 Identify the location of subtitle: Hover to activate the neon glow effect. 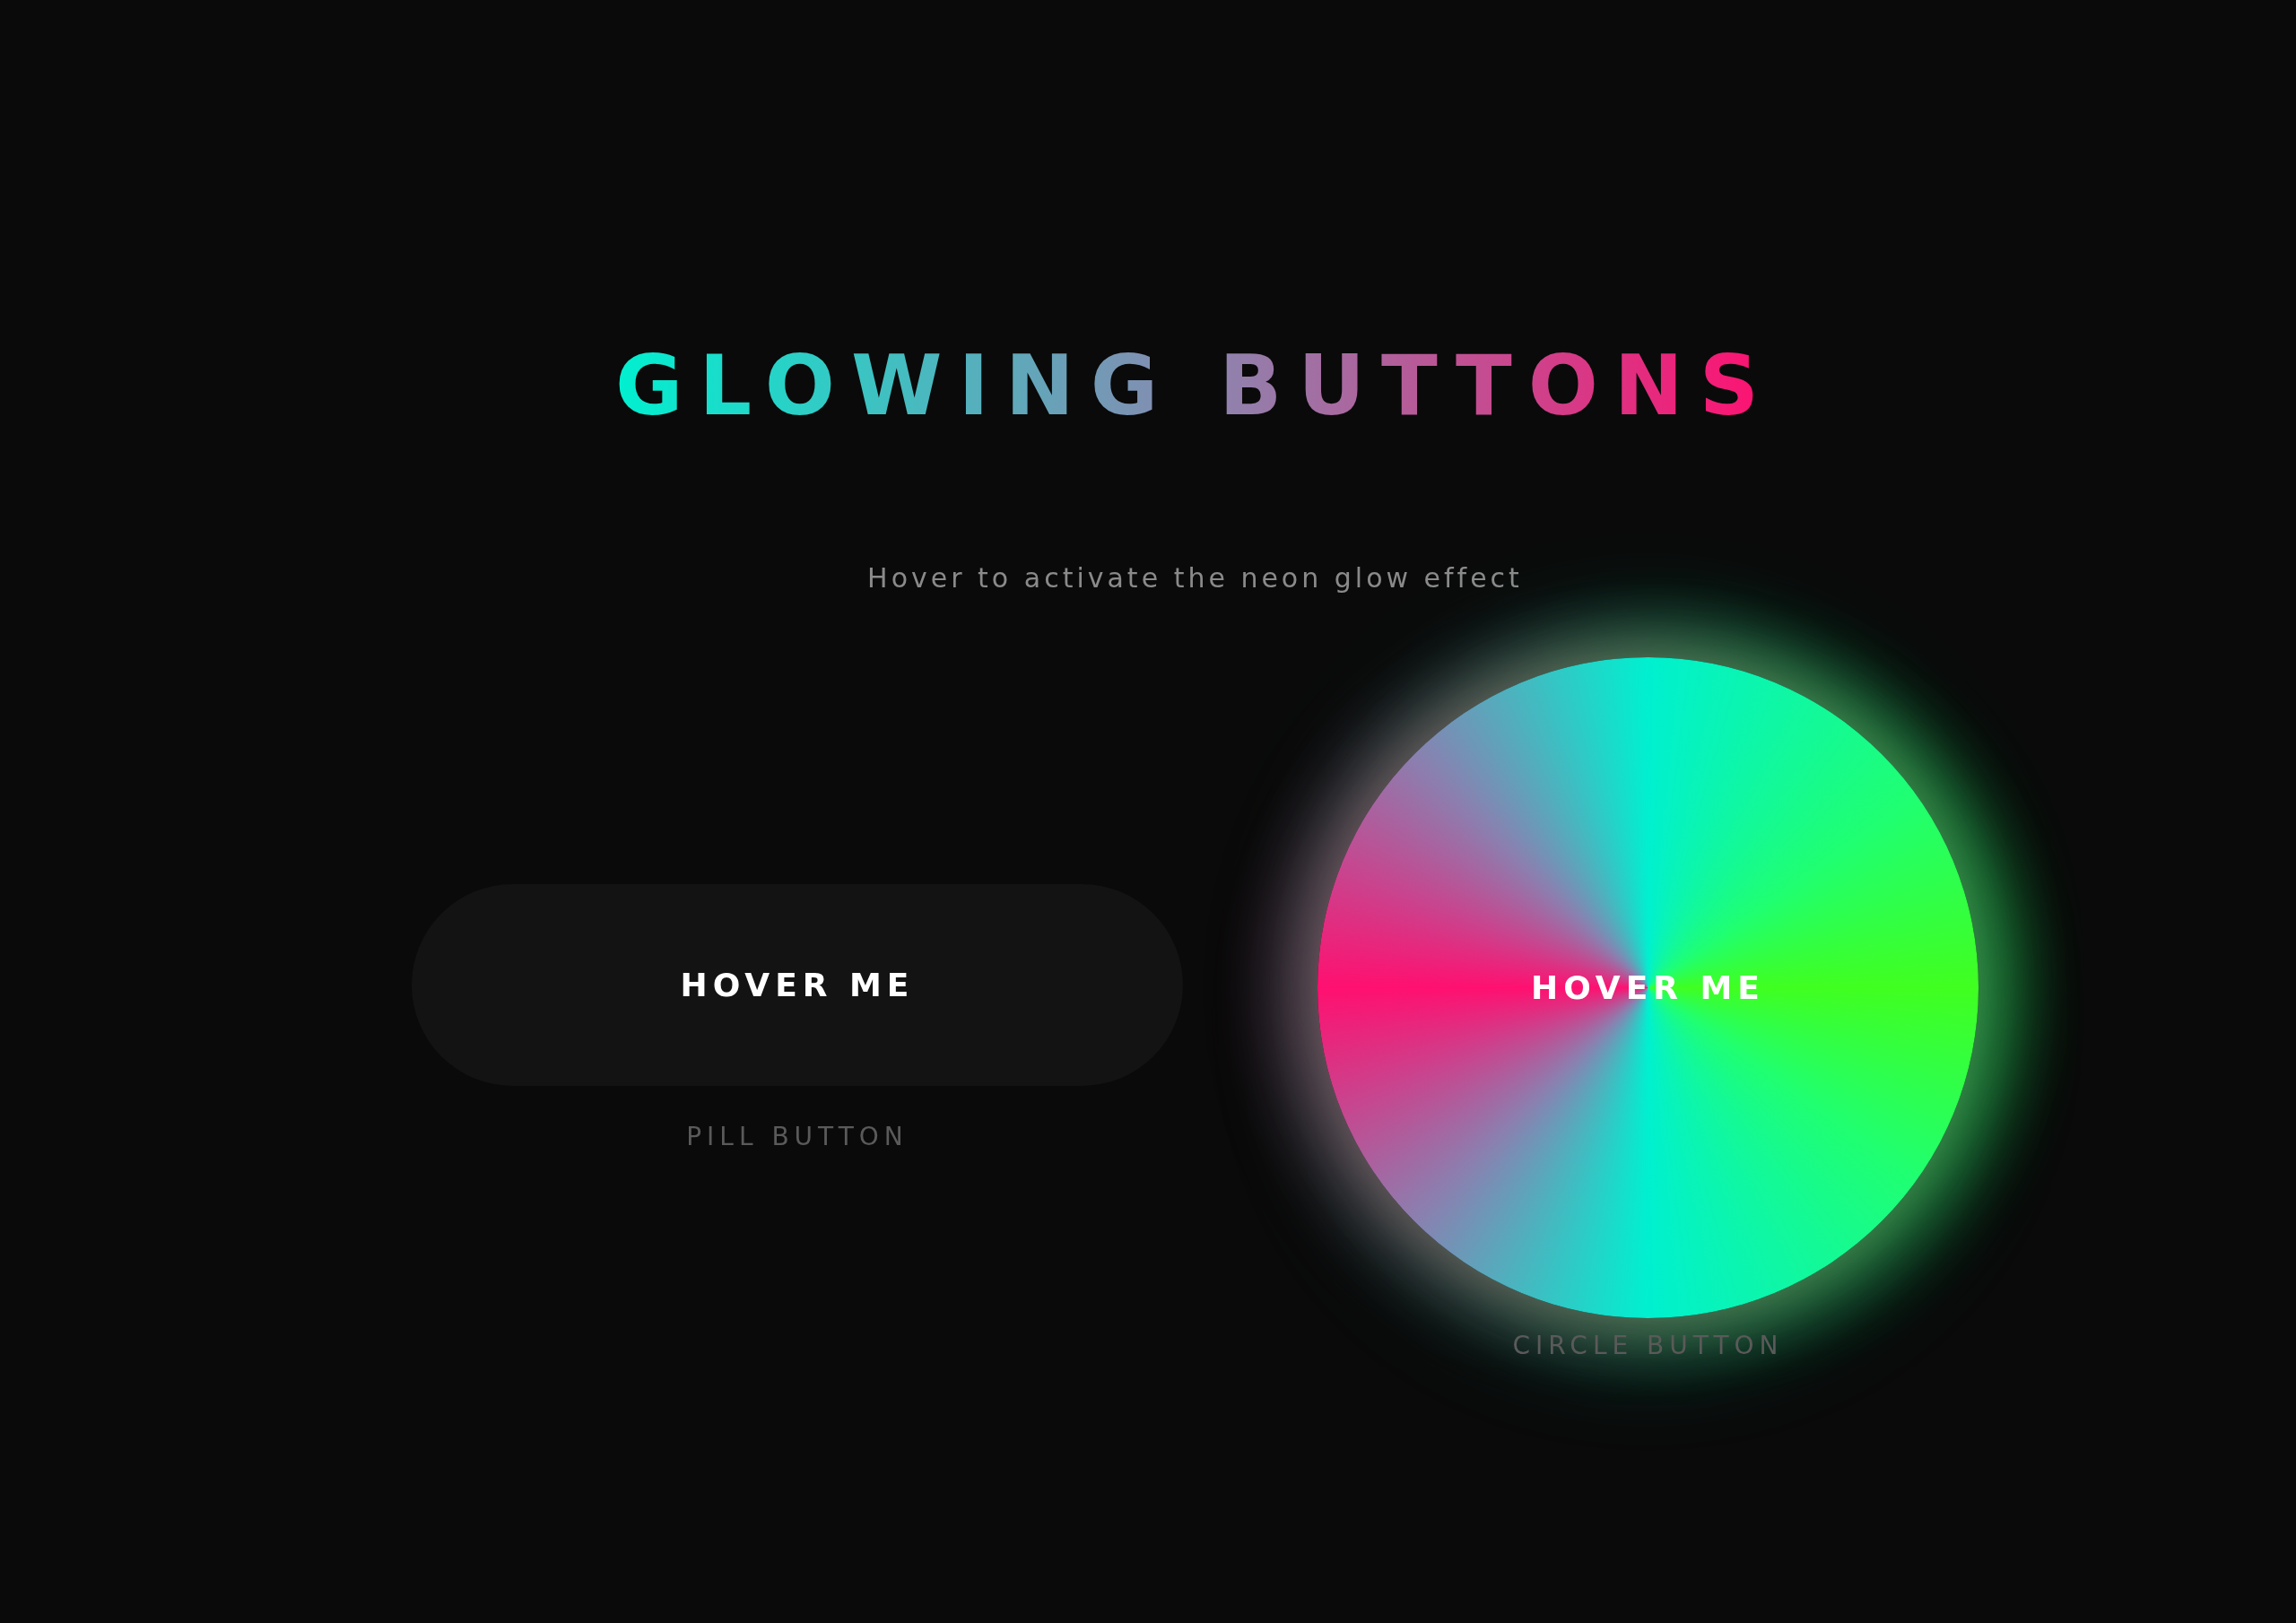
(1195, 578).